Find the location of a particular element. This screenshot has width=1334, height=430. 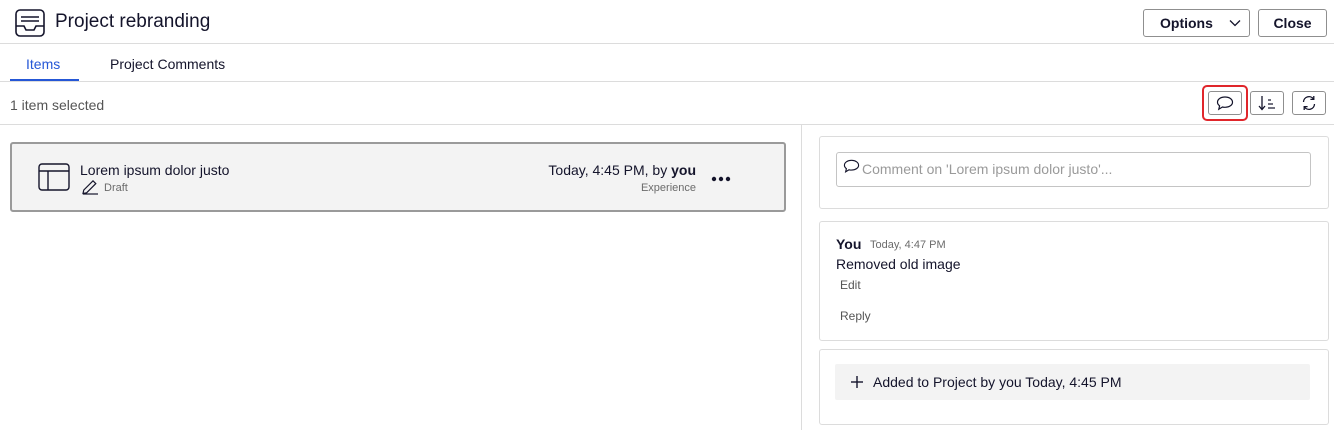

page-layout-icon is located at coordinates (54, 177).